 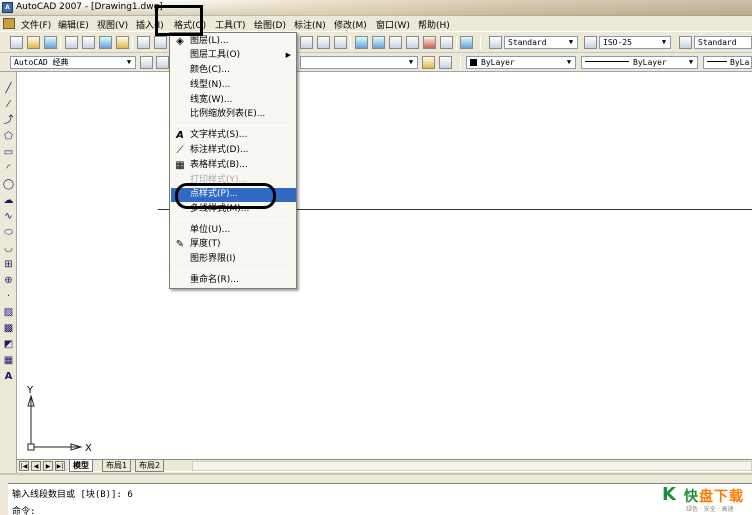 I want to click on command-history: 输入线段数目或 [块(B)]: 6 命令:, so click(x=380, y=499).